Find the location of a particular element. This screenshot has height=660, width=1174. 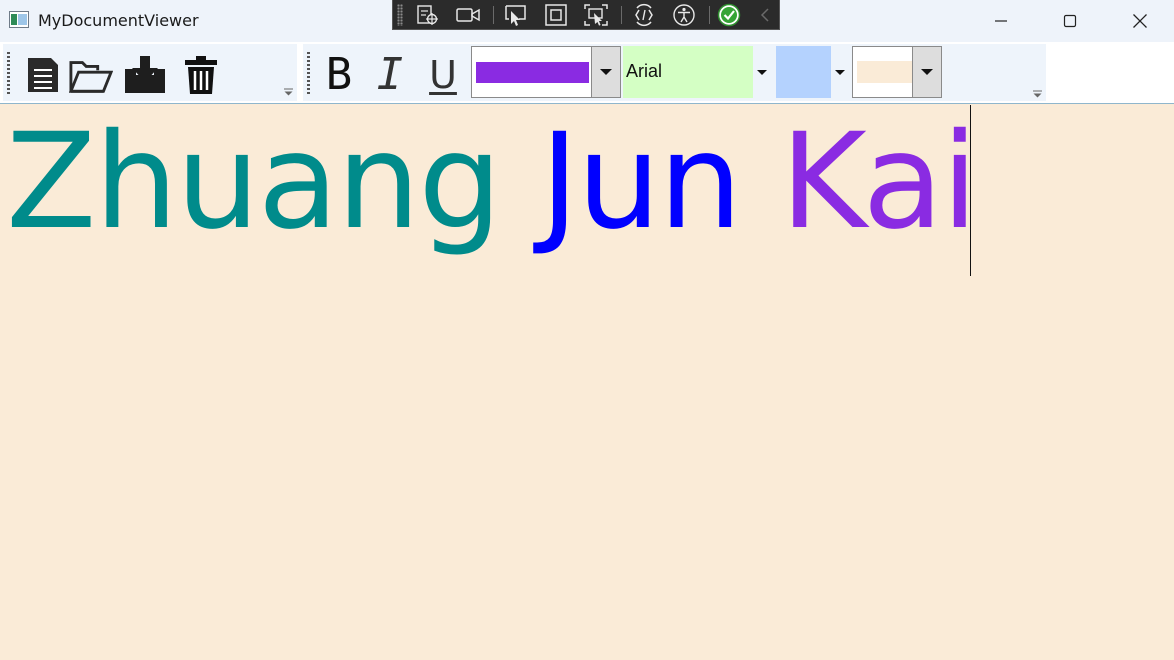

xaml-debug-toolbar is located at coordinates (586, 15).